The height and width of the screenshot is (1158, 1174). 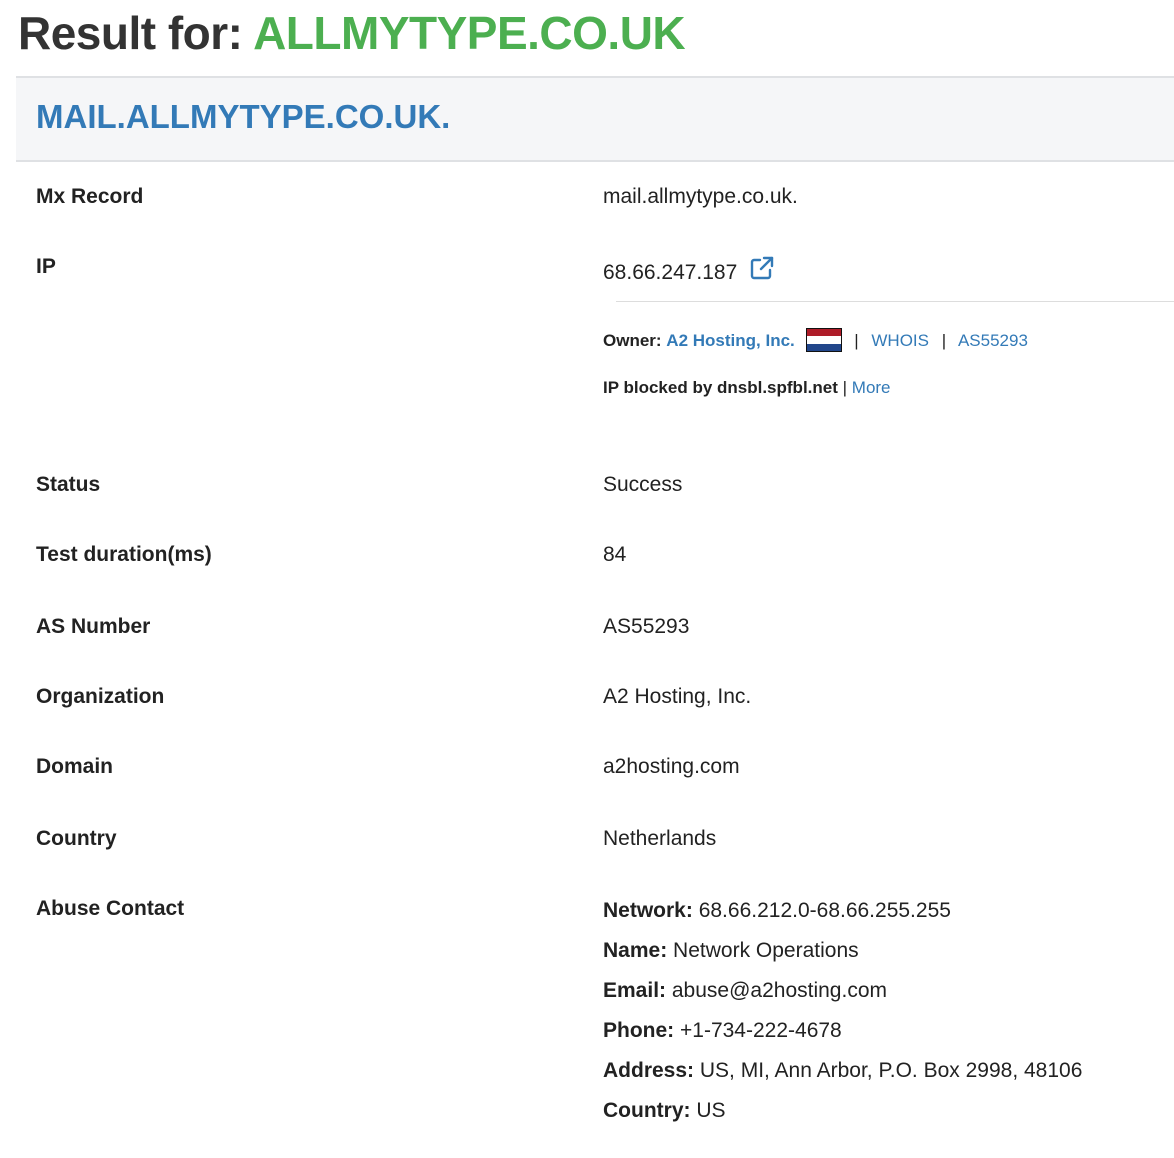 What do you see at coordinates (243, 116) in the screenshot?
I see `mx-host-title: MAIL.ALLMYTYPE.CO.UK.` at bounding box center [243, 116].